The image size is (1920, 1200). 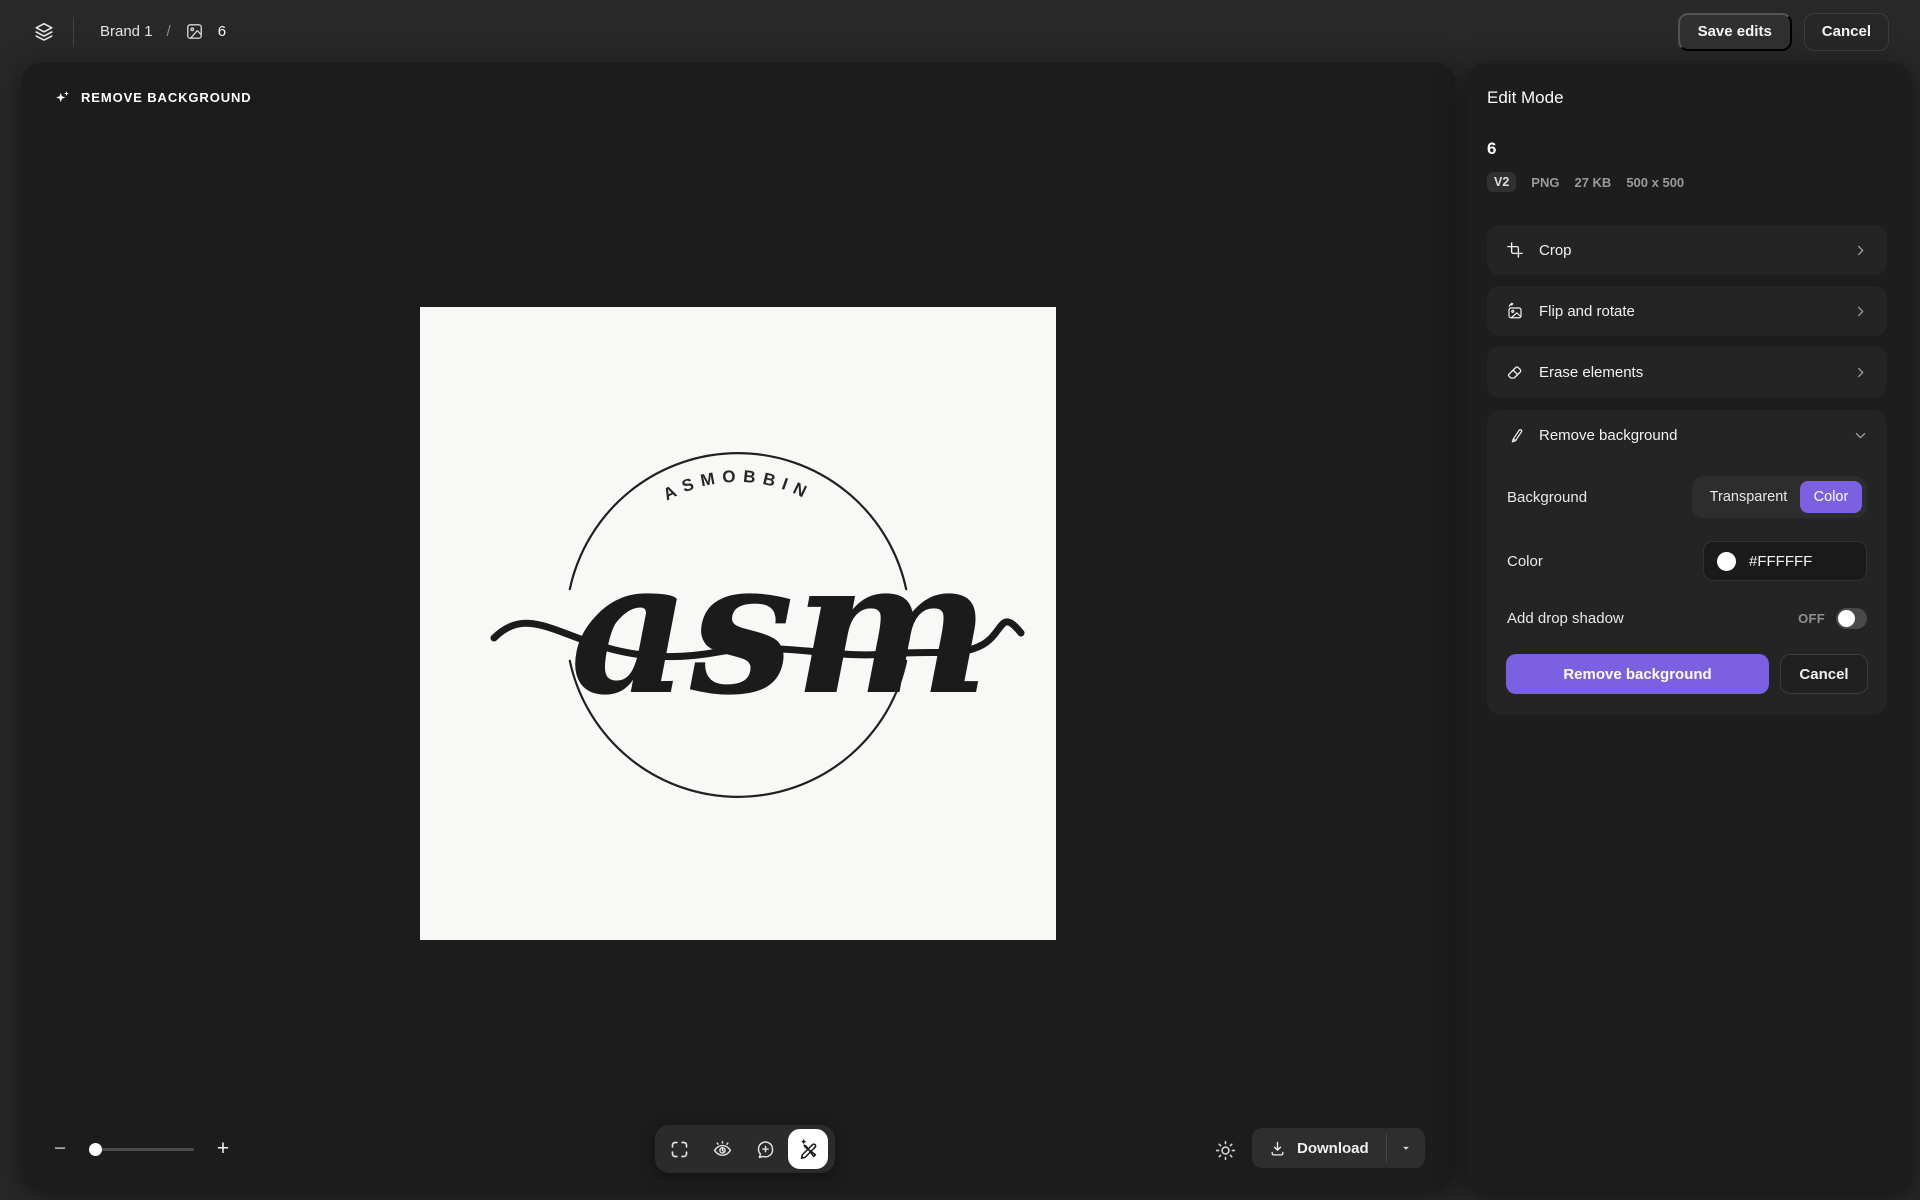 I want to click on topbar-divider, so click(x=73, y=31).